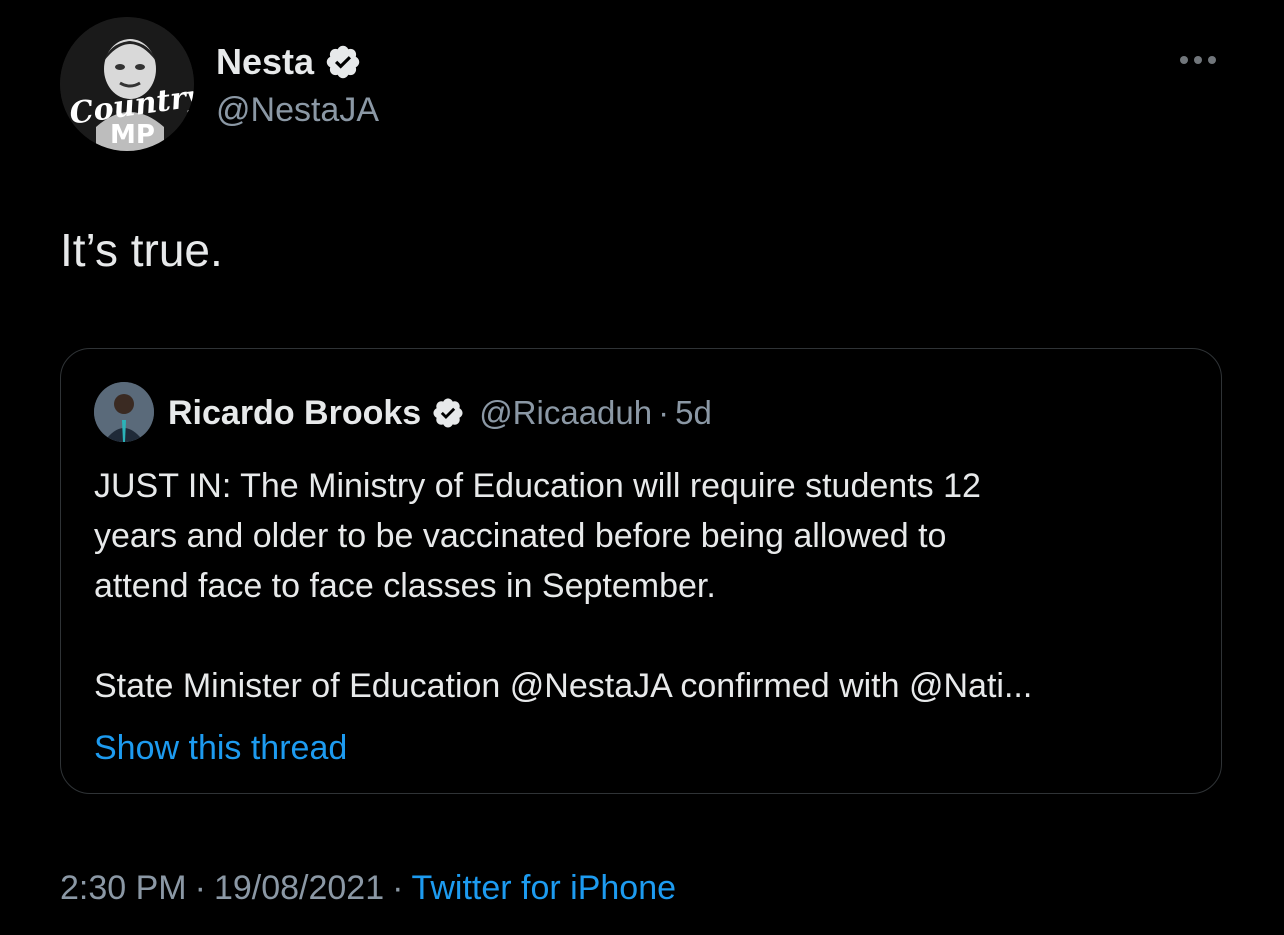 The height and width of the screenshot is (935, 1284). I want to click on quoted-author-name: Ricardo Brooks, so click(294, 413).